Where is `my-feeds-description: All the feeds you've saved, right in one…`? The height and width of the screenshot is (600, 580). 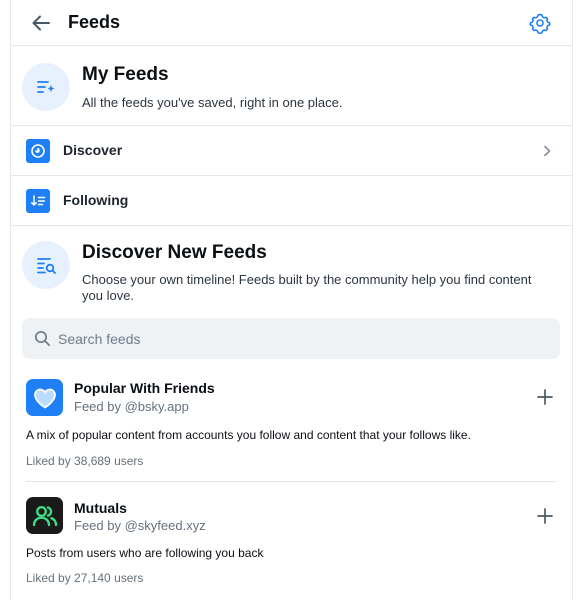 my-feeds-description: All the feeds you've saved, right in one… is located at coordinates (212, 102).